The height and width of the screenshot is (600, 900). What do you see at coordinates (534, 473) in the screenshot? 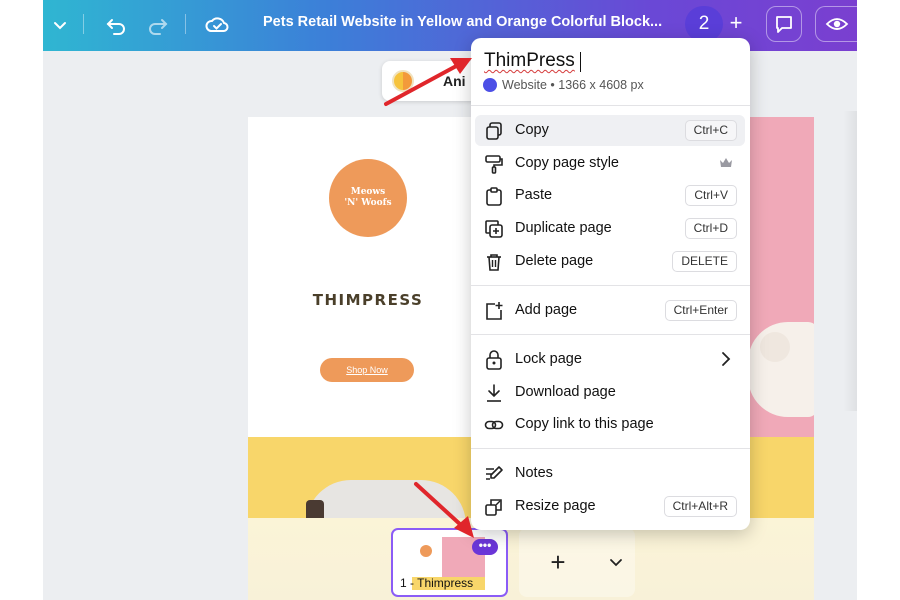
I see `menu-item-label: Notes` at bounding box center [534, 473].